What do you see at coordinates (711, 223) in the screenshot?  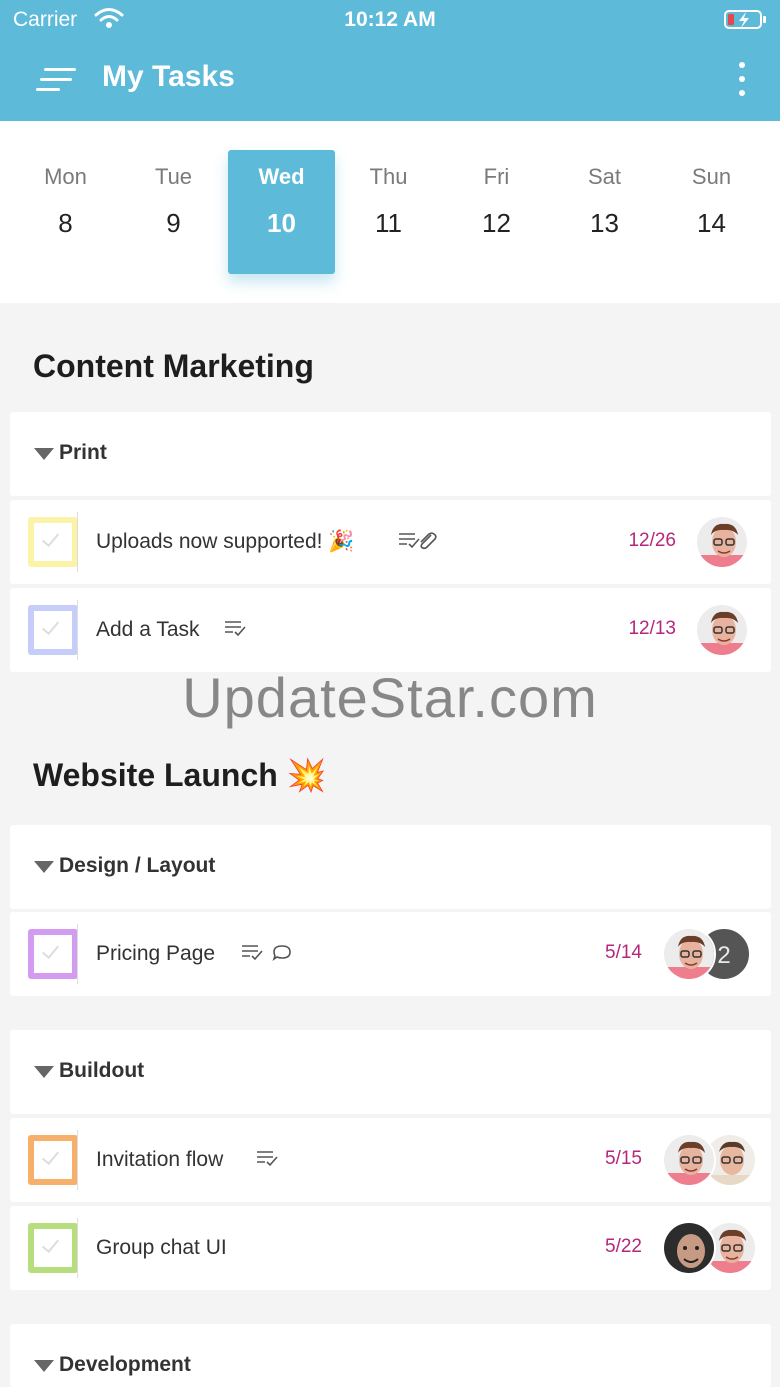 I see `day-date: 14` at bounding box center [711, 223].